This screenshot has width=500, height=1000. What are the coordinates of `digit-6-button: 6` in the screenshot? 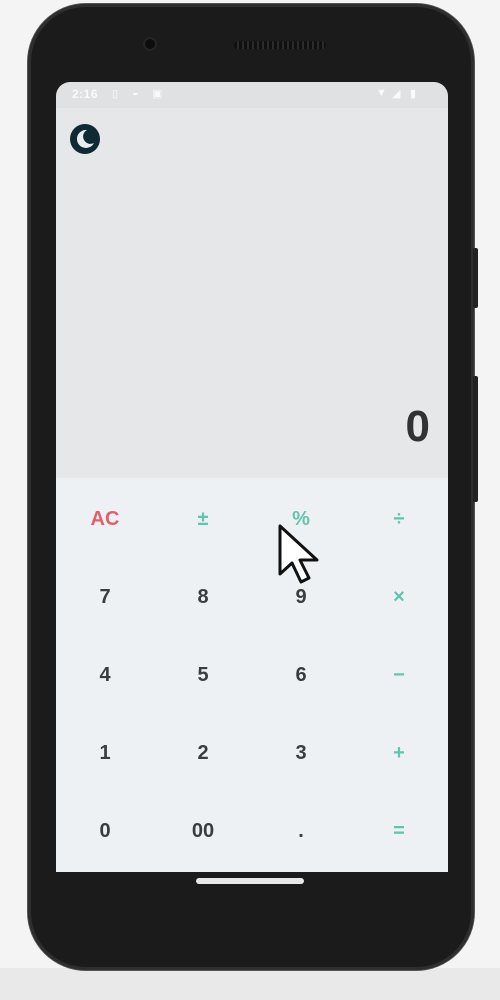 It's located at (301, 675).